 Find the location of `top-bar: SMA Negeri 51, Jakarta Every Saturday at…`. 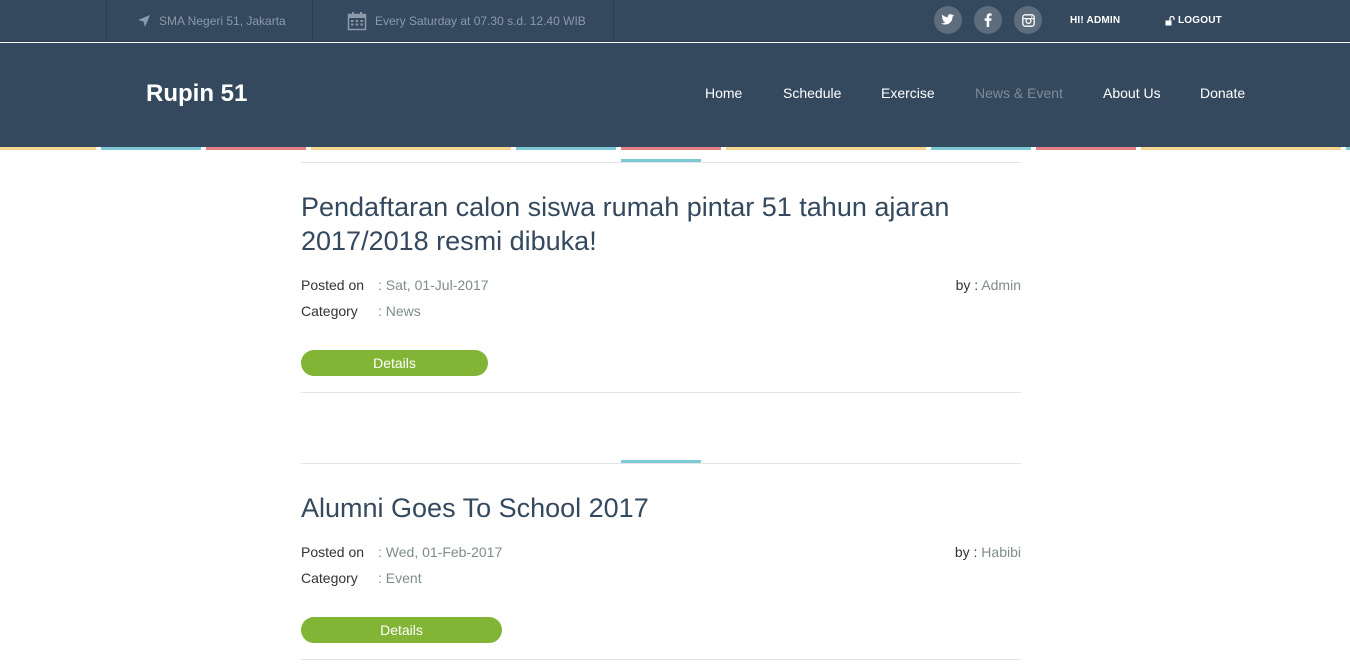

top-bar: SMA Negeri 51, Jakarta Every Saturday at… is located at coordinates (675, 21).